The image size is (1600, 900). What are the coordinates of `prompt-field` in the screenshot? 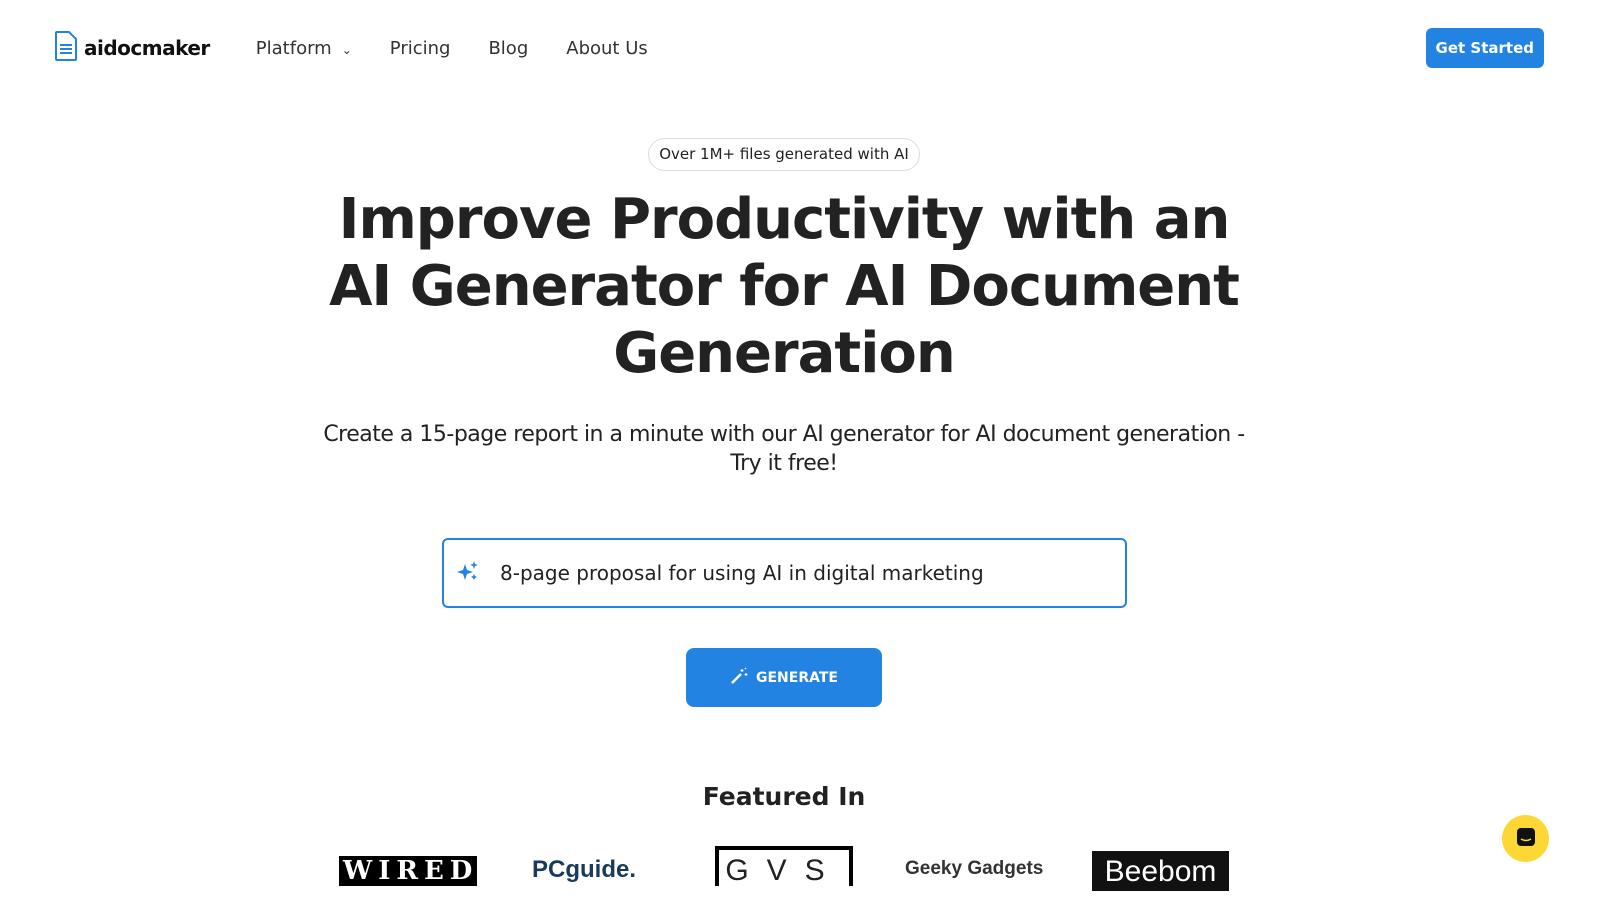 It's located at (784, 573).